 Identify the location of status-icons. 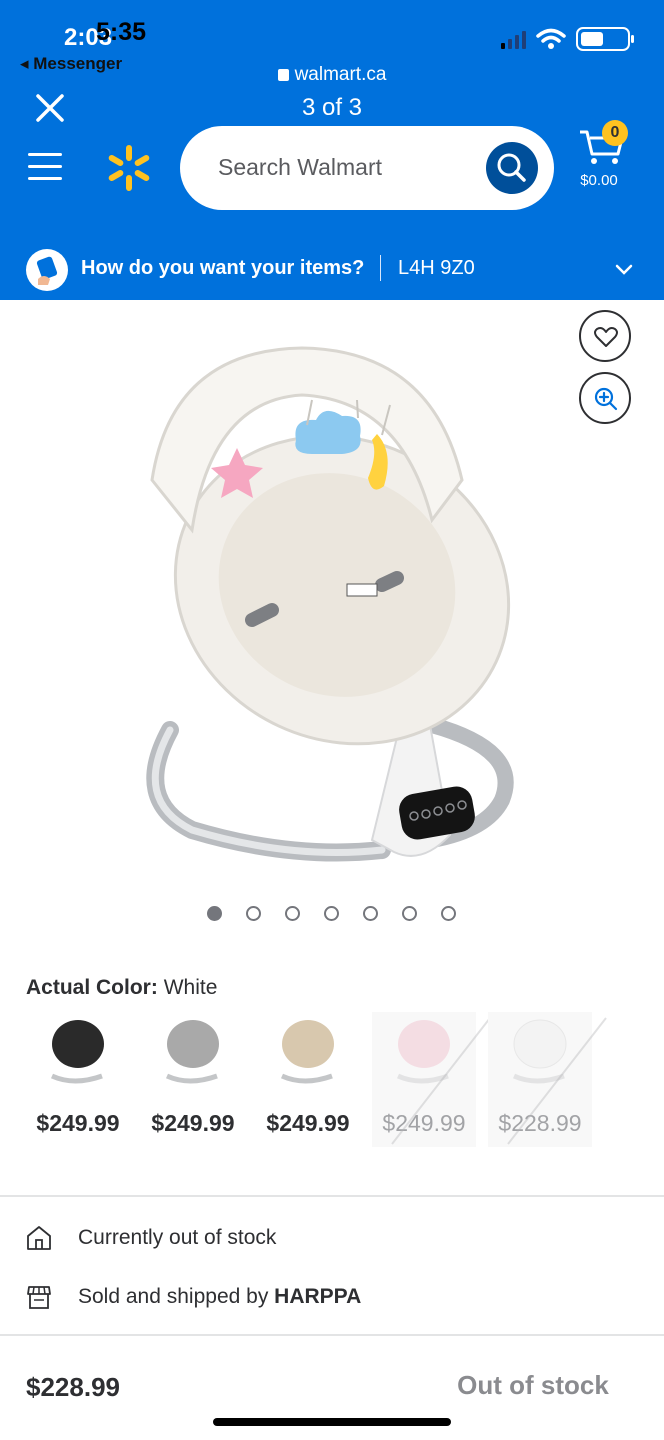
(567, 39).